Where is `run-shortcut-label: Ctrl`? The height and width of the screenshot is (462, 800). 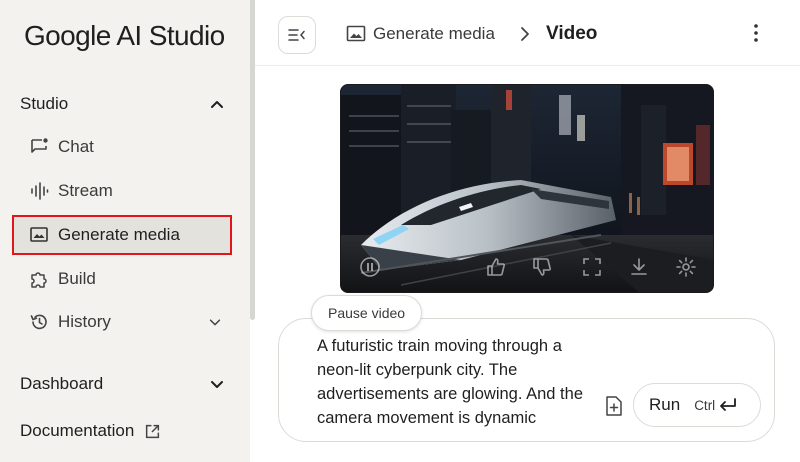
run-shortcut-label: Ctrl is located at coordinates (705, 405).